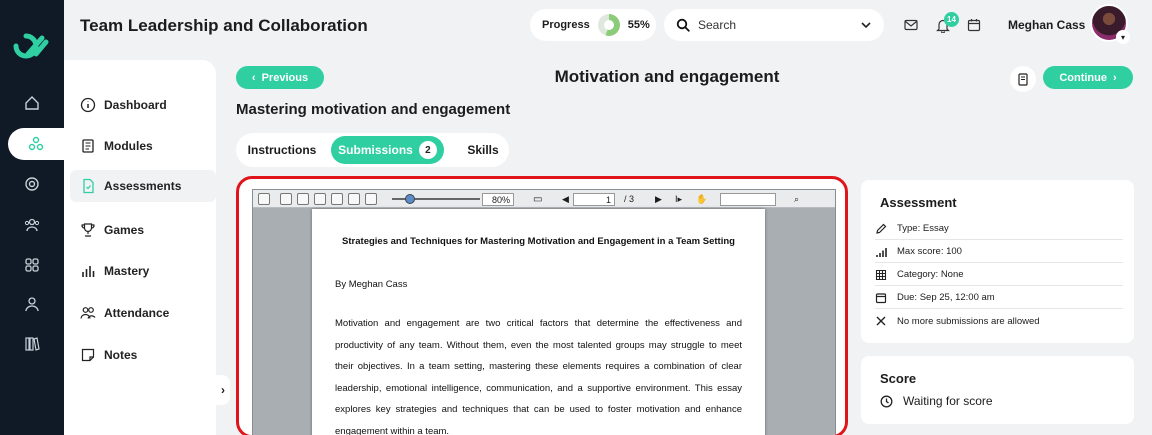 This screenshot has height=435, width=1152. What do you see at coordinates (88, 186) in the screenshot?
I see `document-icon` at bounding box center [88, 186].